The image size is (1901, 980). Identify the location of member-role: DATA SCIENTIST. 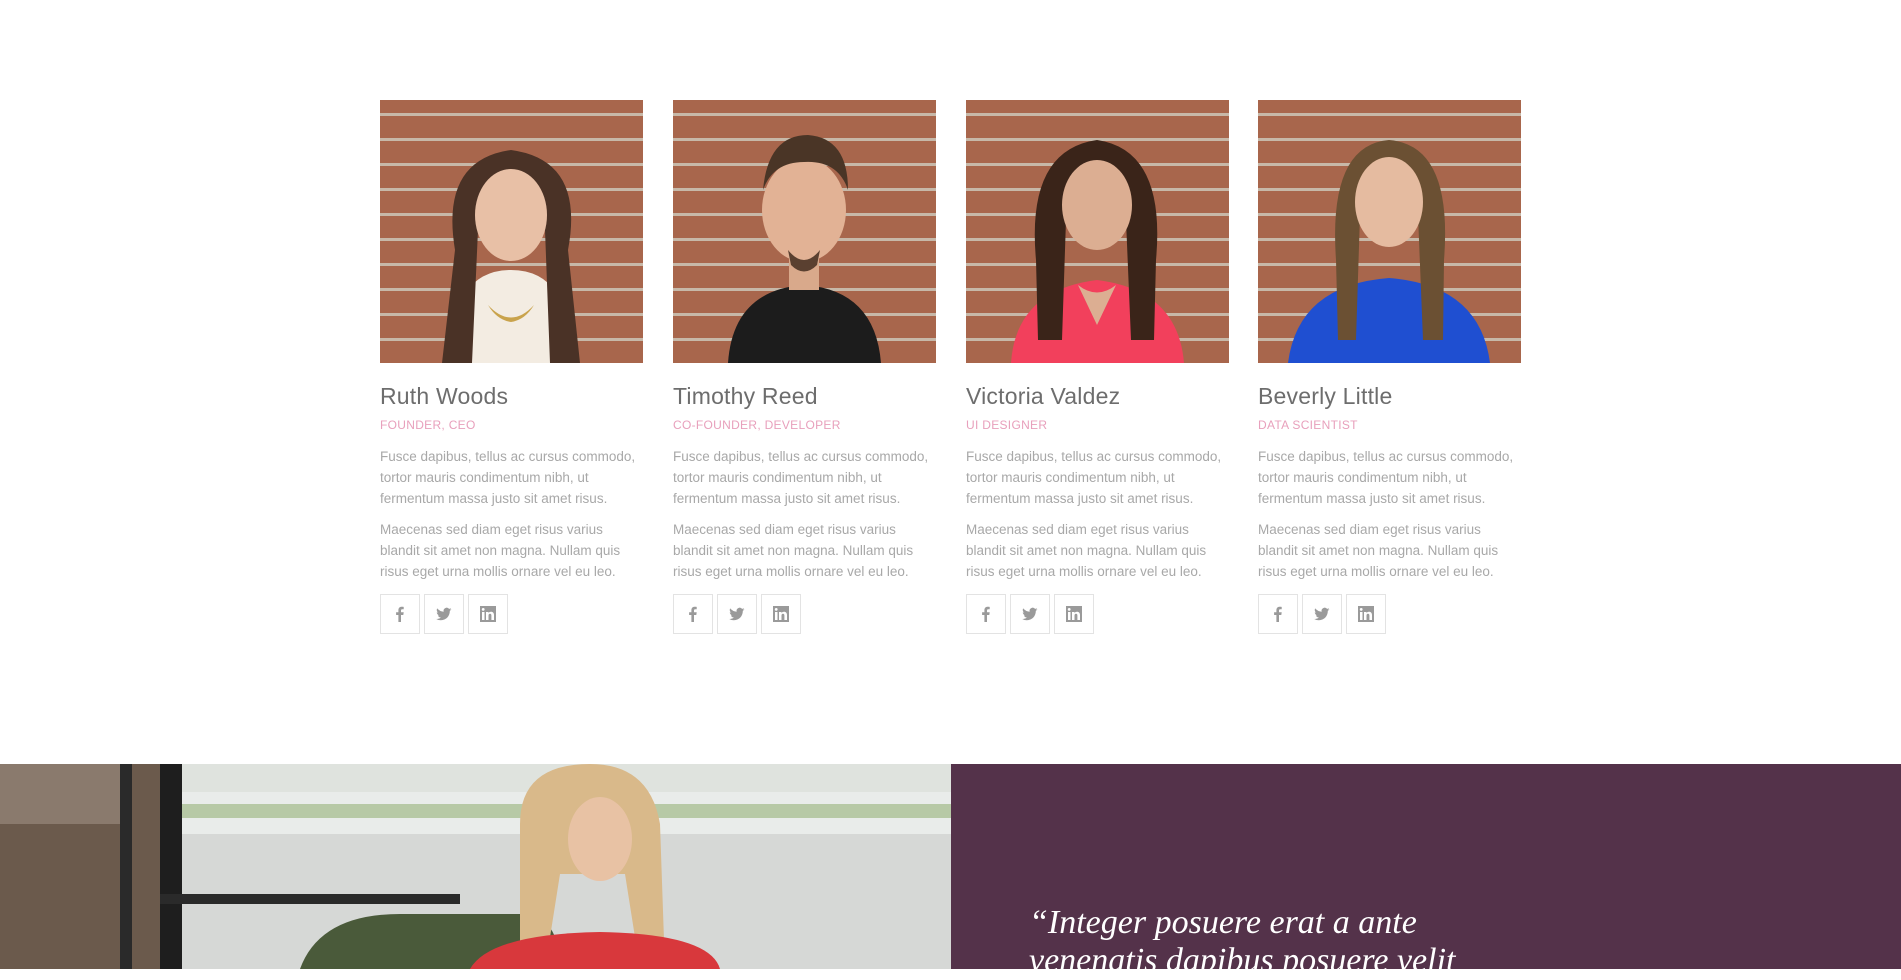
(1308, 425).